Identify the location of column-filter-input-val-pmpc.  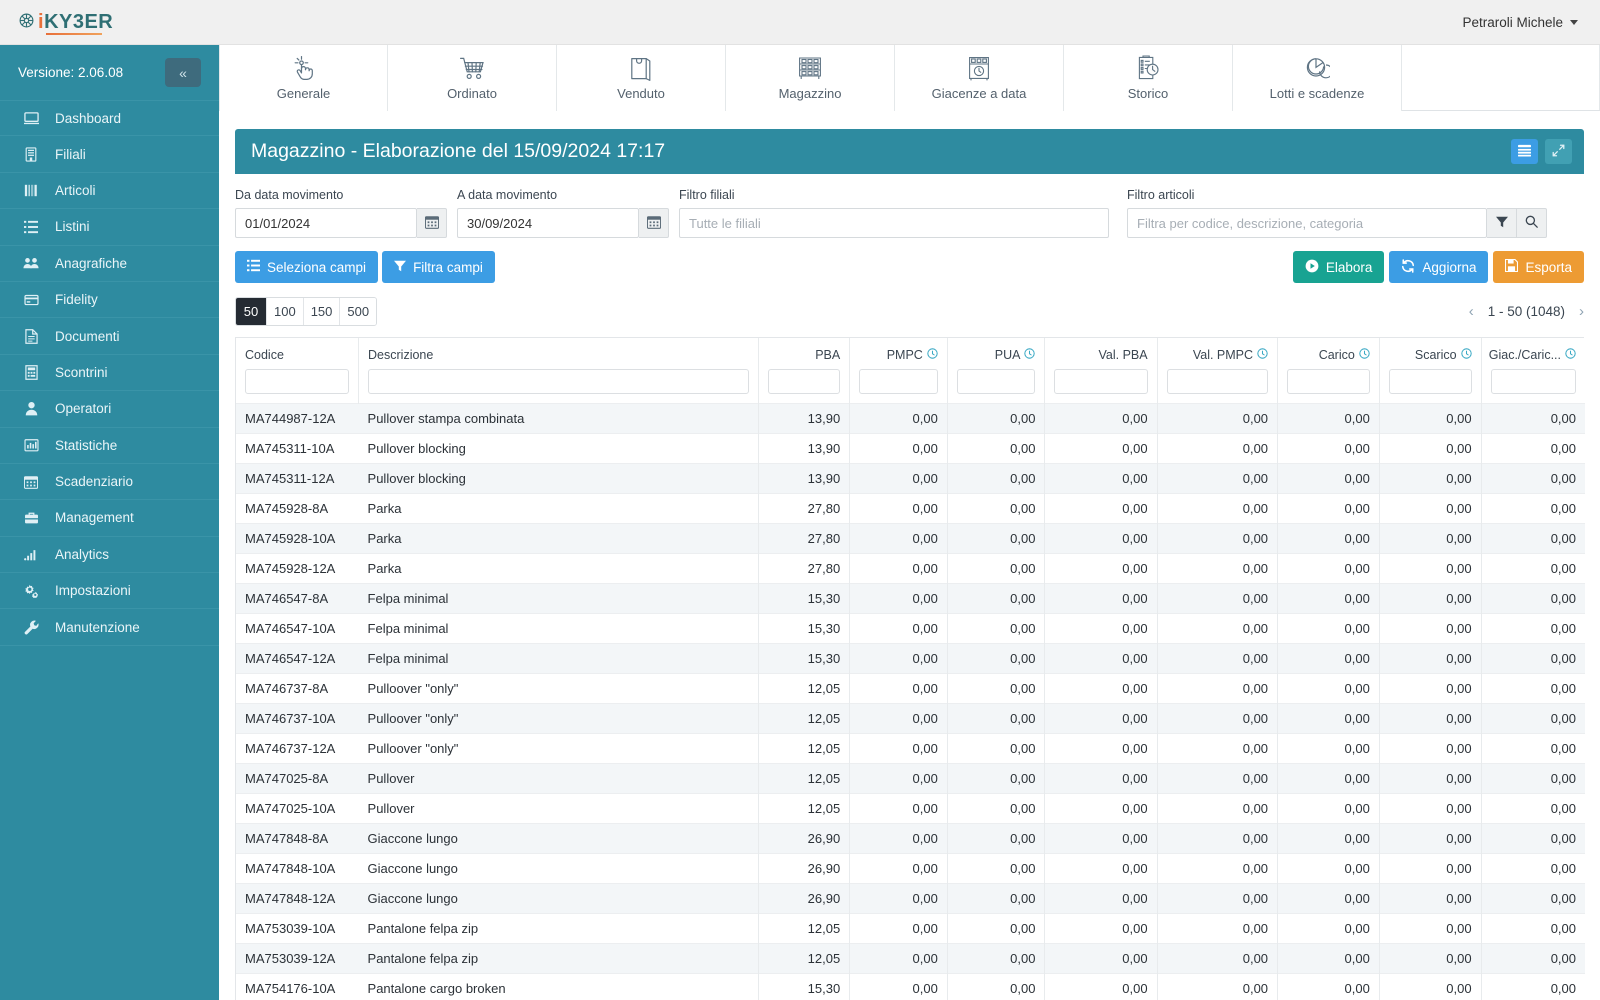
(1217, 381).